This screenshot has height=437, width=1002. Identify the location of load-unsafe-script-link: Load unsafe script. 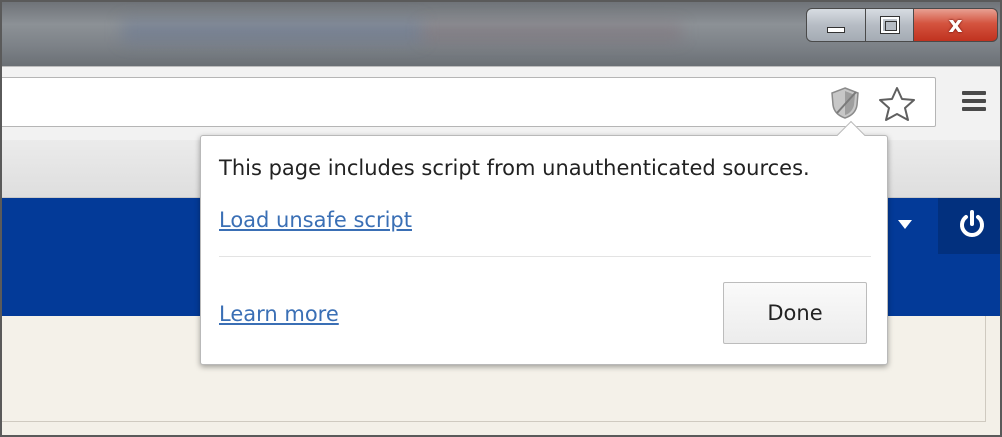
(315, 220).